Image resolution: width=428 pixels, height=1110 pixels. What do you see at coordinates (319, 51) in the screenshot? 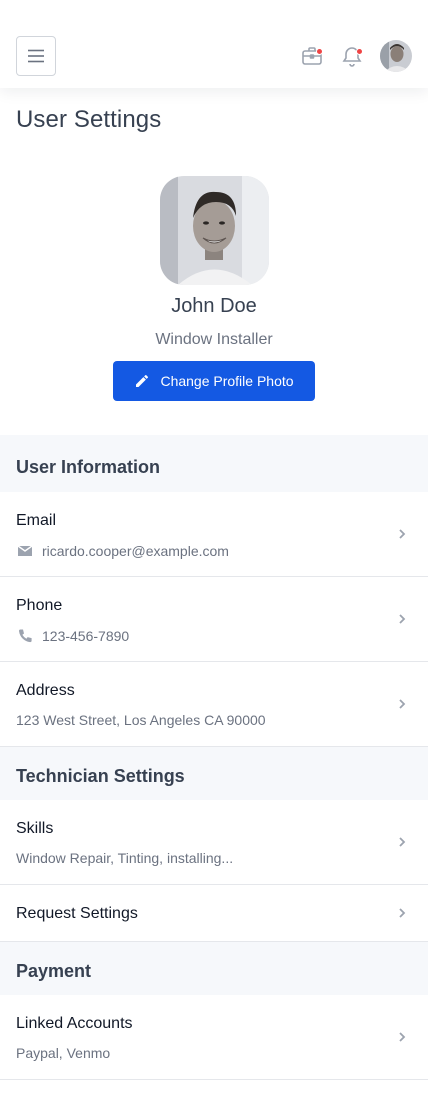
I see `briefcase-notification-dot` at bounding box center [319, 51].